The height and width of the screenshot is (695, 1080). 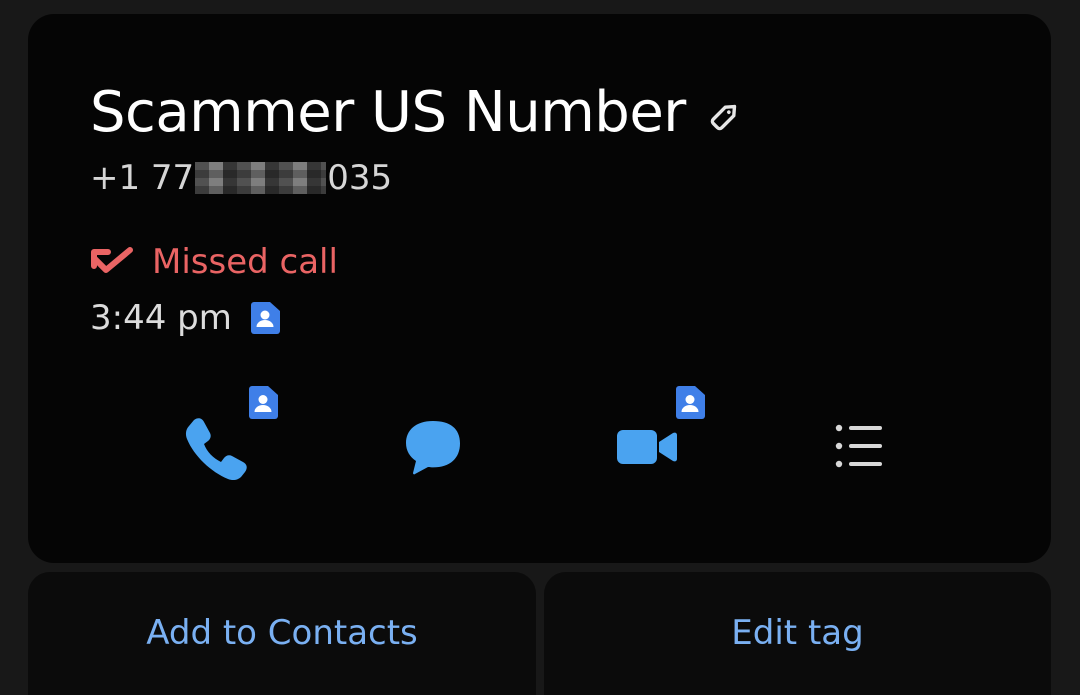 What do you see at coordinates (216, 449) in the screenshot?
I see `phone-icon` at bounding box center [216, 449].